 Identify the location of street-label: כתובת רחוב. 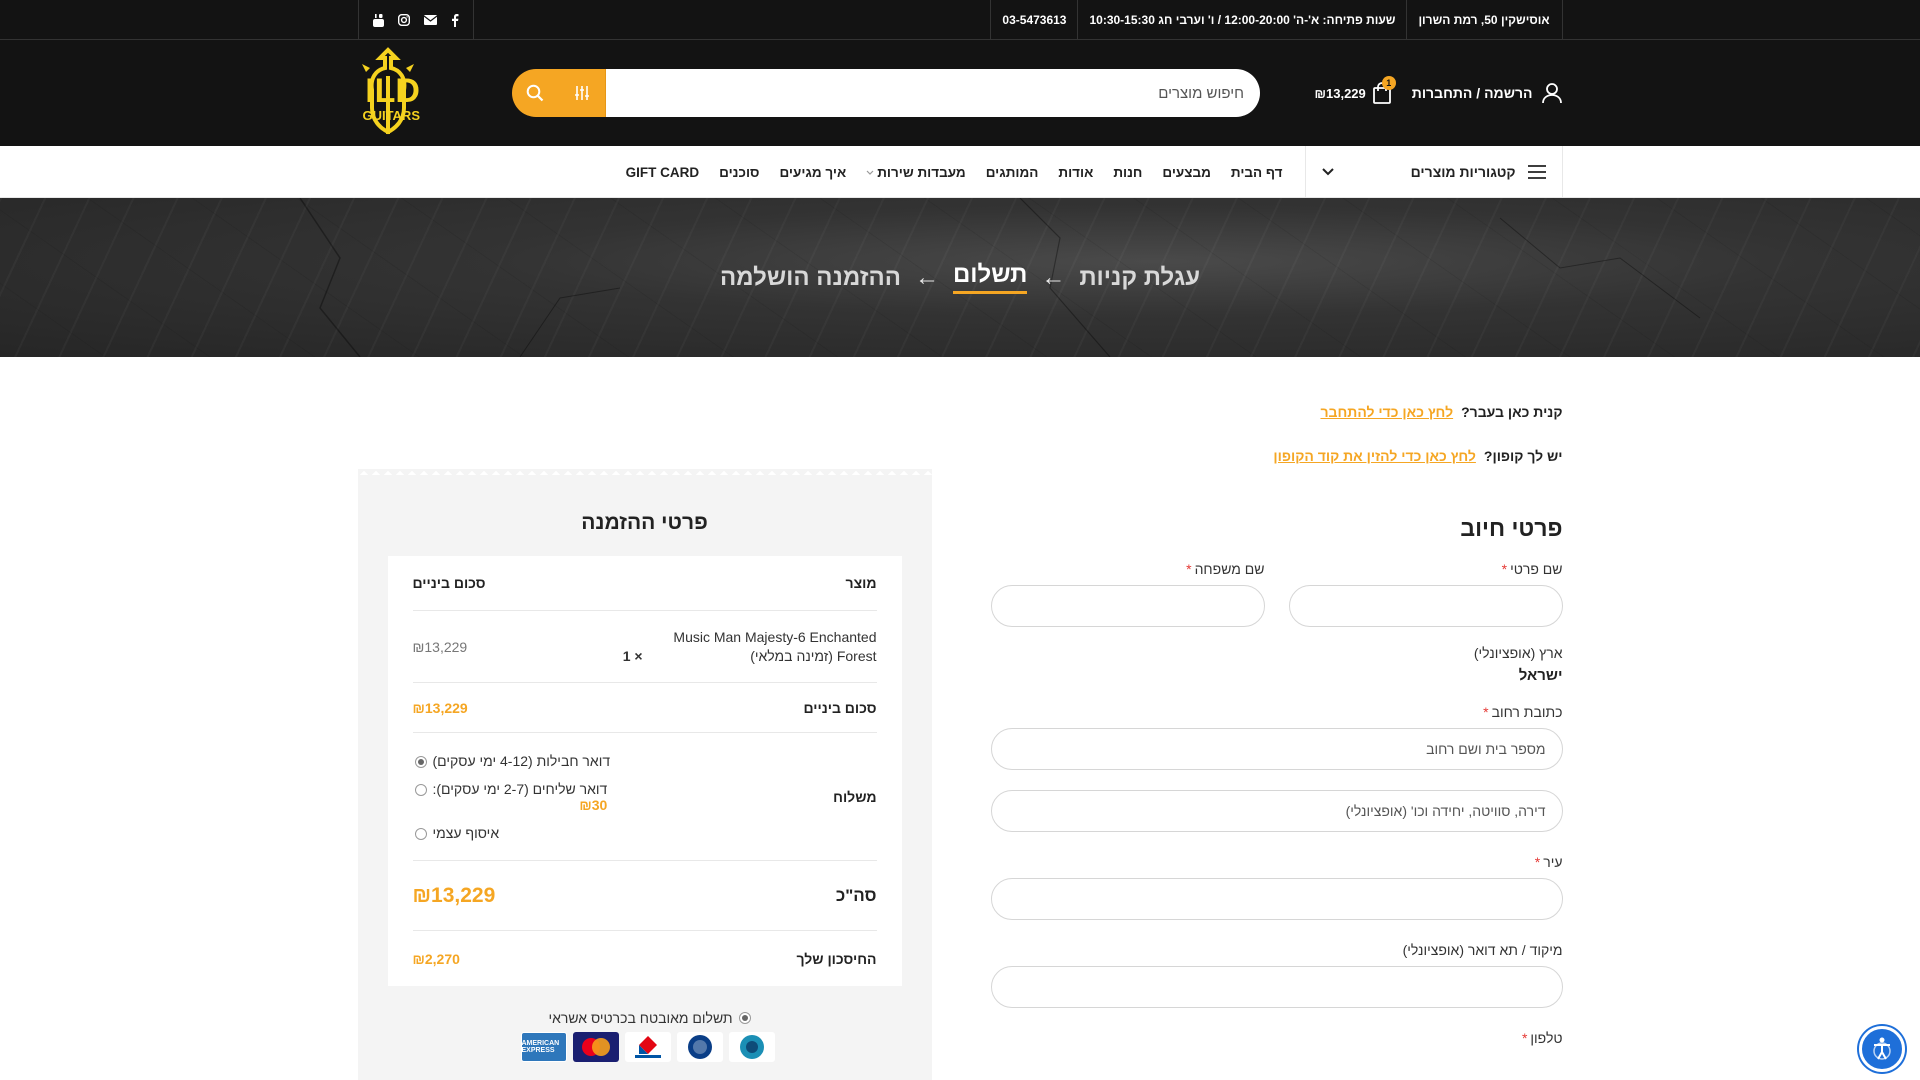
(1527, 712).